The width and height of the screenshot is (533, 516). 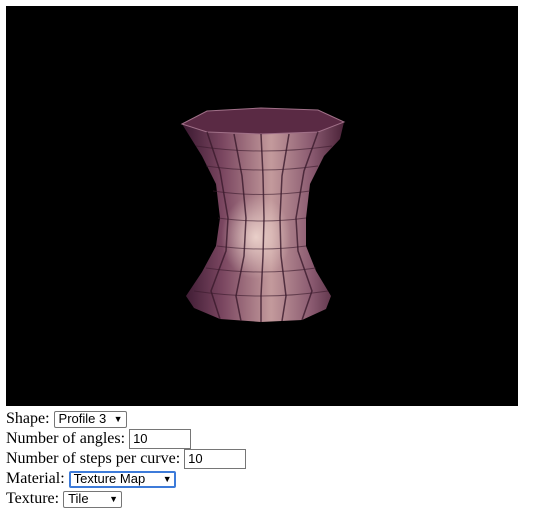 I want to click on texture-select: Tile ▼, so click(x=93, y=499).